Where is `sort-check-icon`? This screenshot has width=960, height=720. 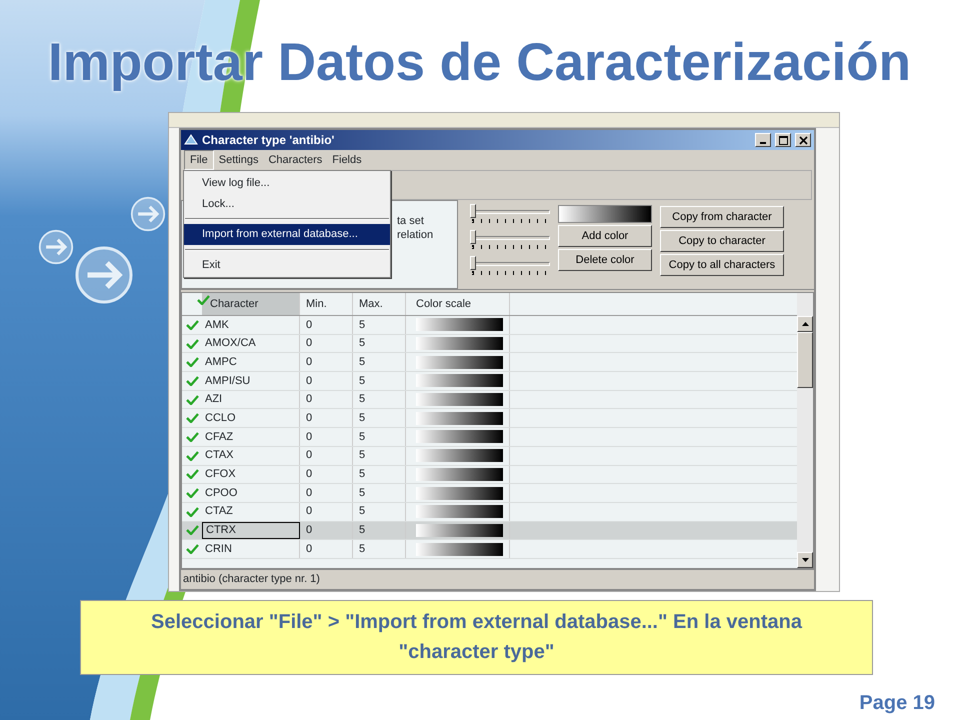 sort-check-icon is located at coordinates (203, 300).